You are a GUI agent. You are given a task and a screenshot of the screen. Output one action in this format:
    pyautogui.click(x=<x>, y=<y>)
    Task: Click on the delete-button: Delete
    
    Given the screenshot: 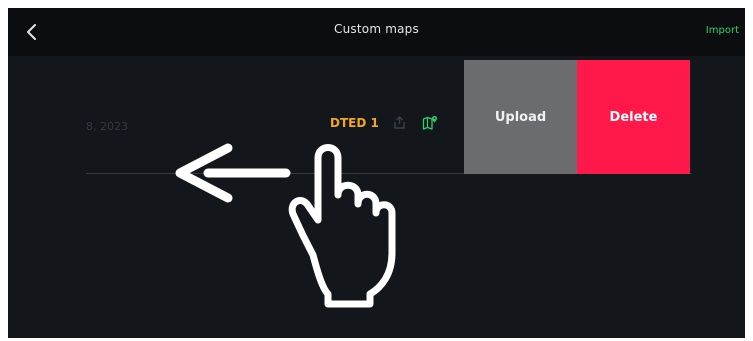 What is the action you would take?
    pyautogui.click(x=633, y=117)
    